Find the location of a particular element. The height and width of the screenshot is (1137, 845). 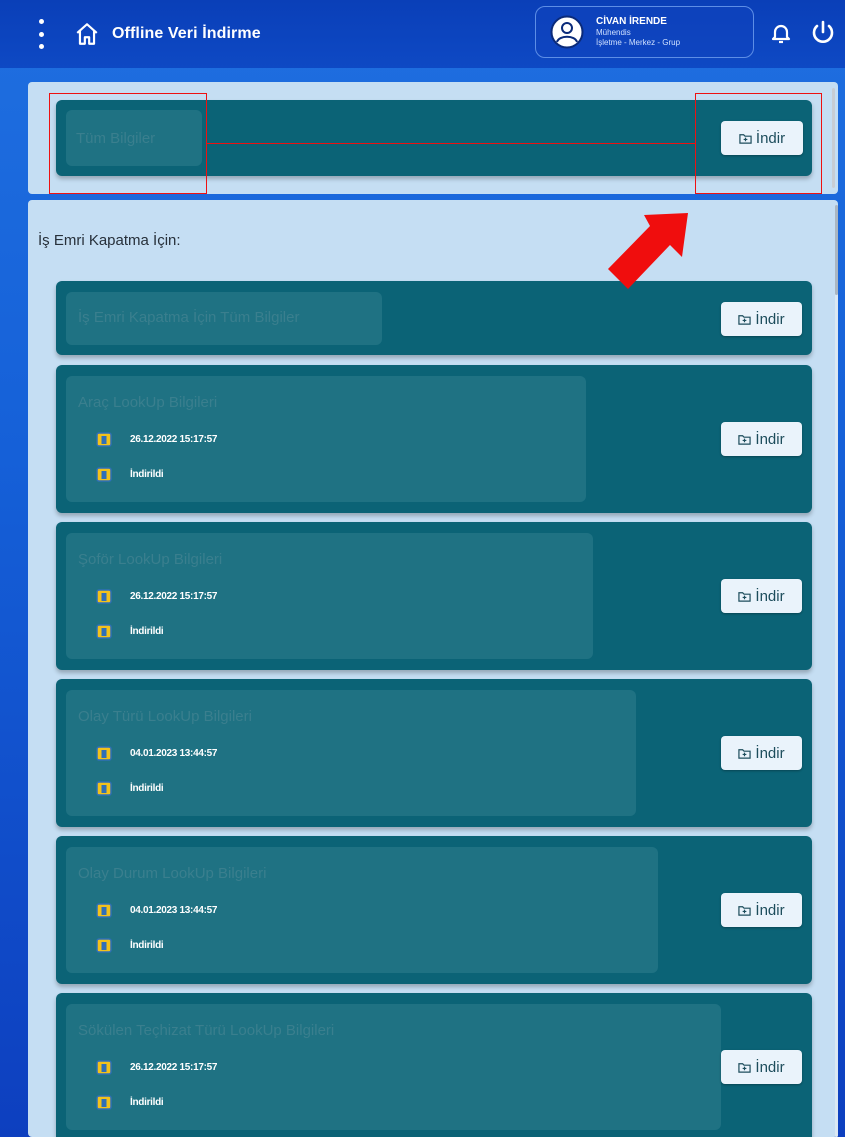

annotation-connector-line is located at coordinates (451, 143).